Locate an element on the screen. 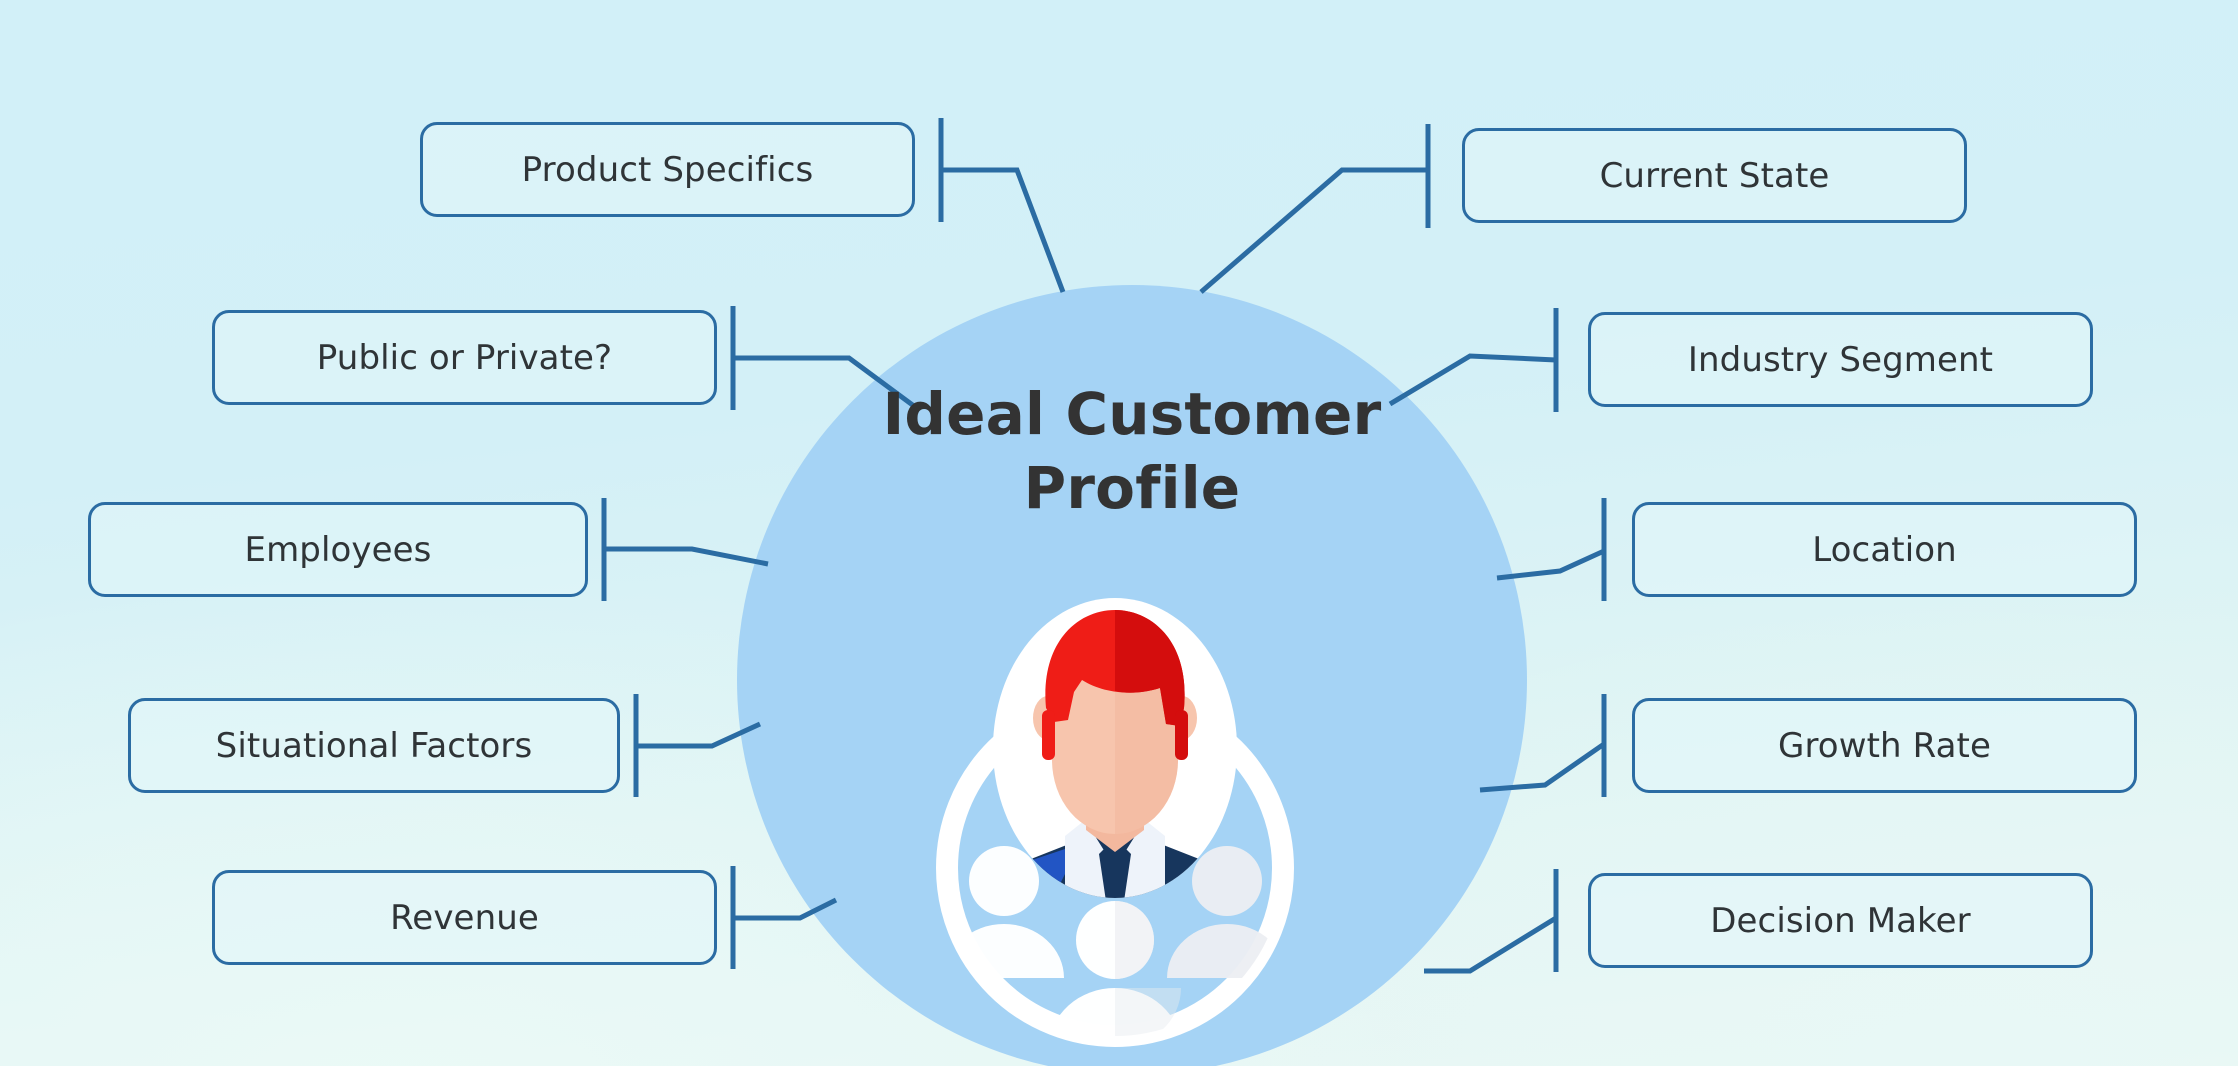 This screenshot has width=2238, height=1066. page-title-line-1: Ideal Customer is located at coordinates (1132, 414).